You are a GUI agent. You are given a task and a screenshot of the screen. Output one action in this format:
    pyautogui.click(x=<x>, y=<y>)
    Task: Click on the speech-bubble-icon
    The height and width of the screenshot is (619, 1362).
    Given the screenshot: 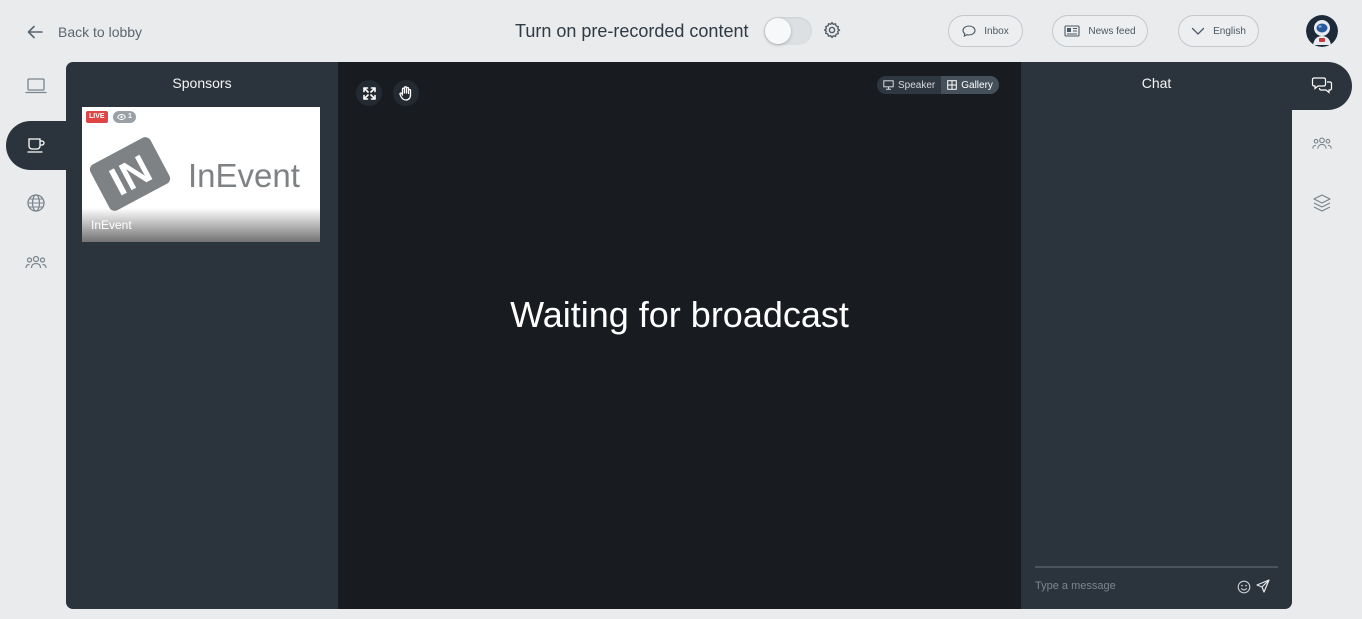 What is the action you would take?
    pyautogui.click(x=969, y=31)
    